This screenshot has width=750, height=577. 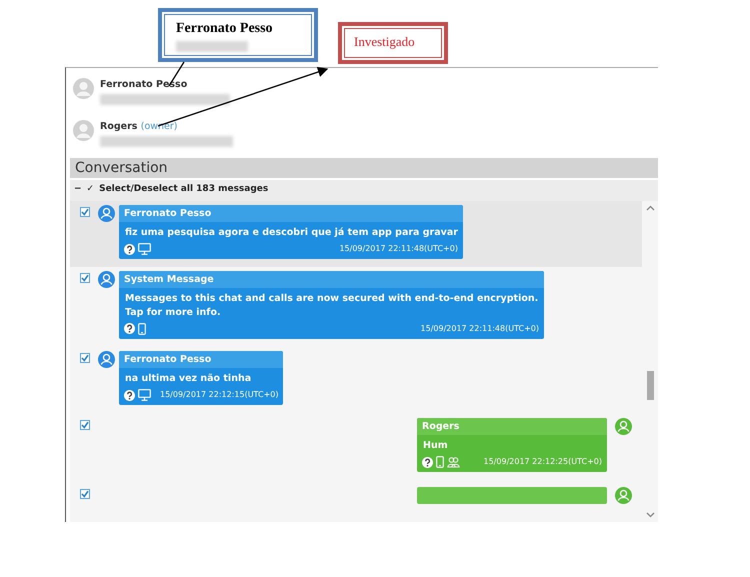 What do you see at coordinates (218, 395) in the screenshot?
I see `timestamp: 15/09/2017 22:12:15(UTC+0)` at bounding box center [218, 395].